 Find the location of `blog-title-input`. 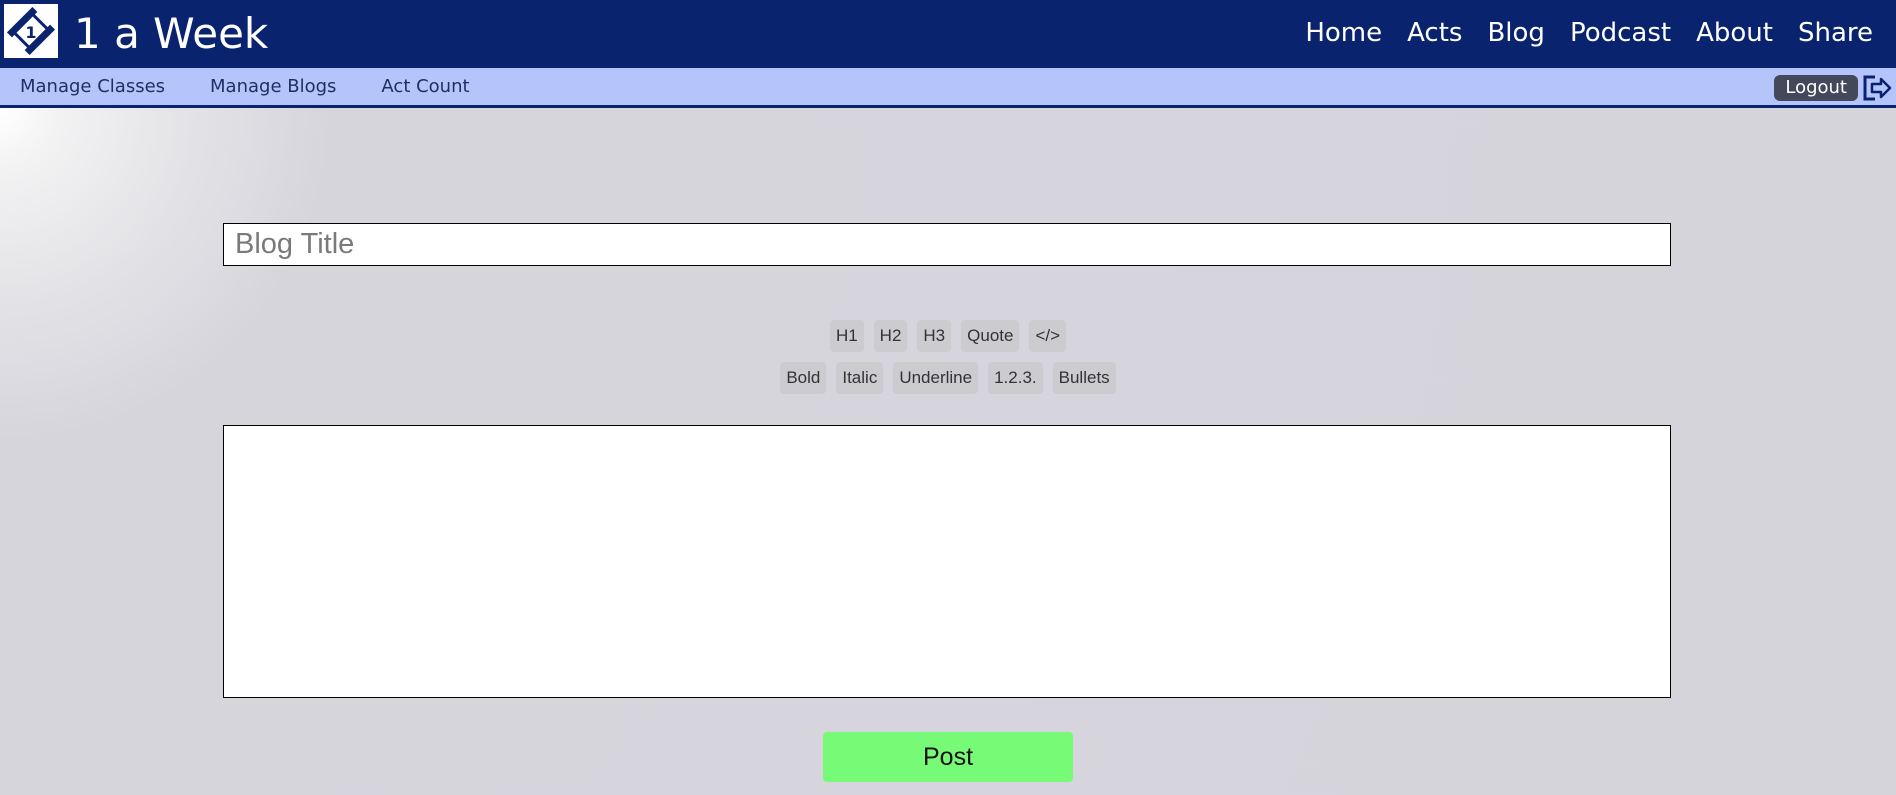

blog-title-input is located at coordinates (947, 244).